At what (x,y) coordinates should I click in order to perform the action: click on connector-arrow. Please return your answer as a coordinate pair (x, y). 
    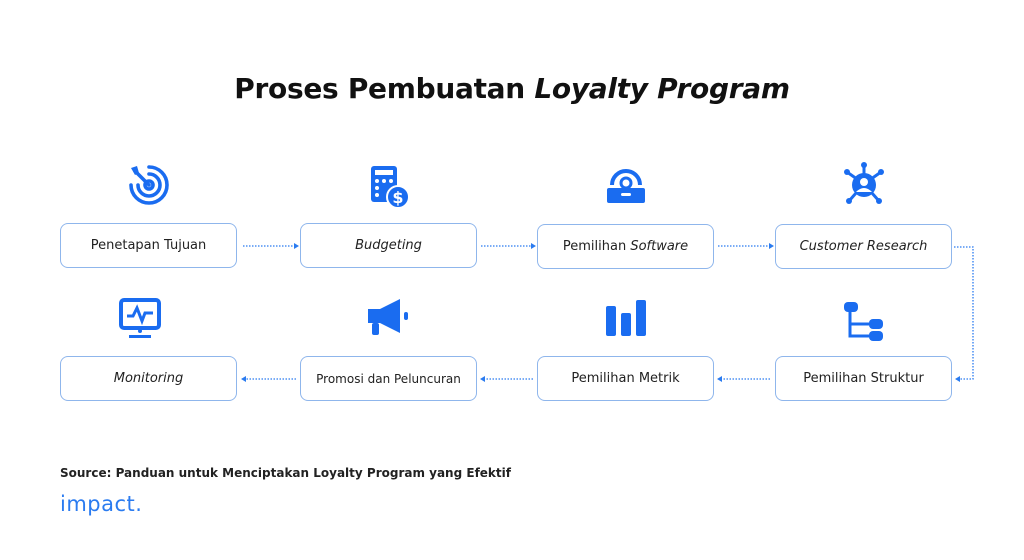
    Looking at the image, I should click on (964, 313).